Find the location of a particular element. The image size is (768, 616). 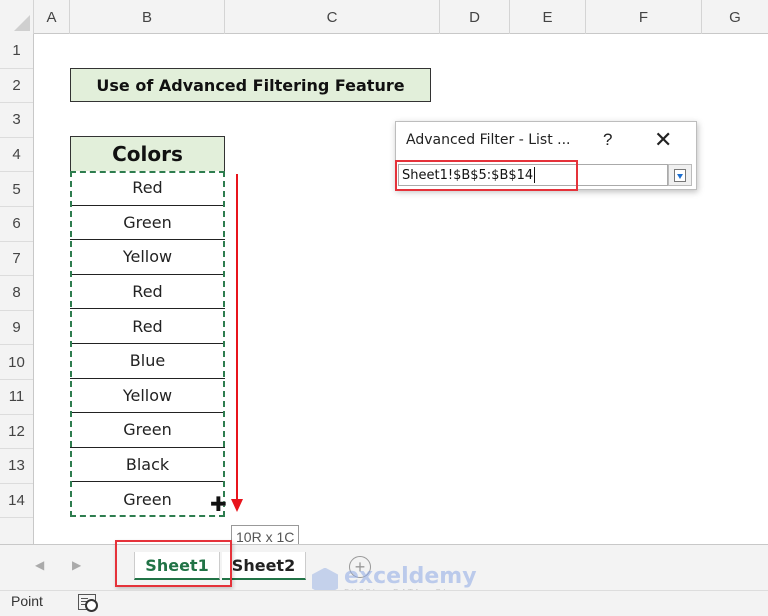

color-cell: Black is located at coordinates (147, 465).